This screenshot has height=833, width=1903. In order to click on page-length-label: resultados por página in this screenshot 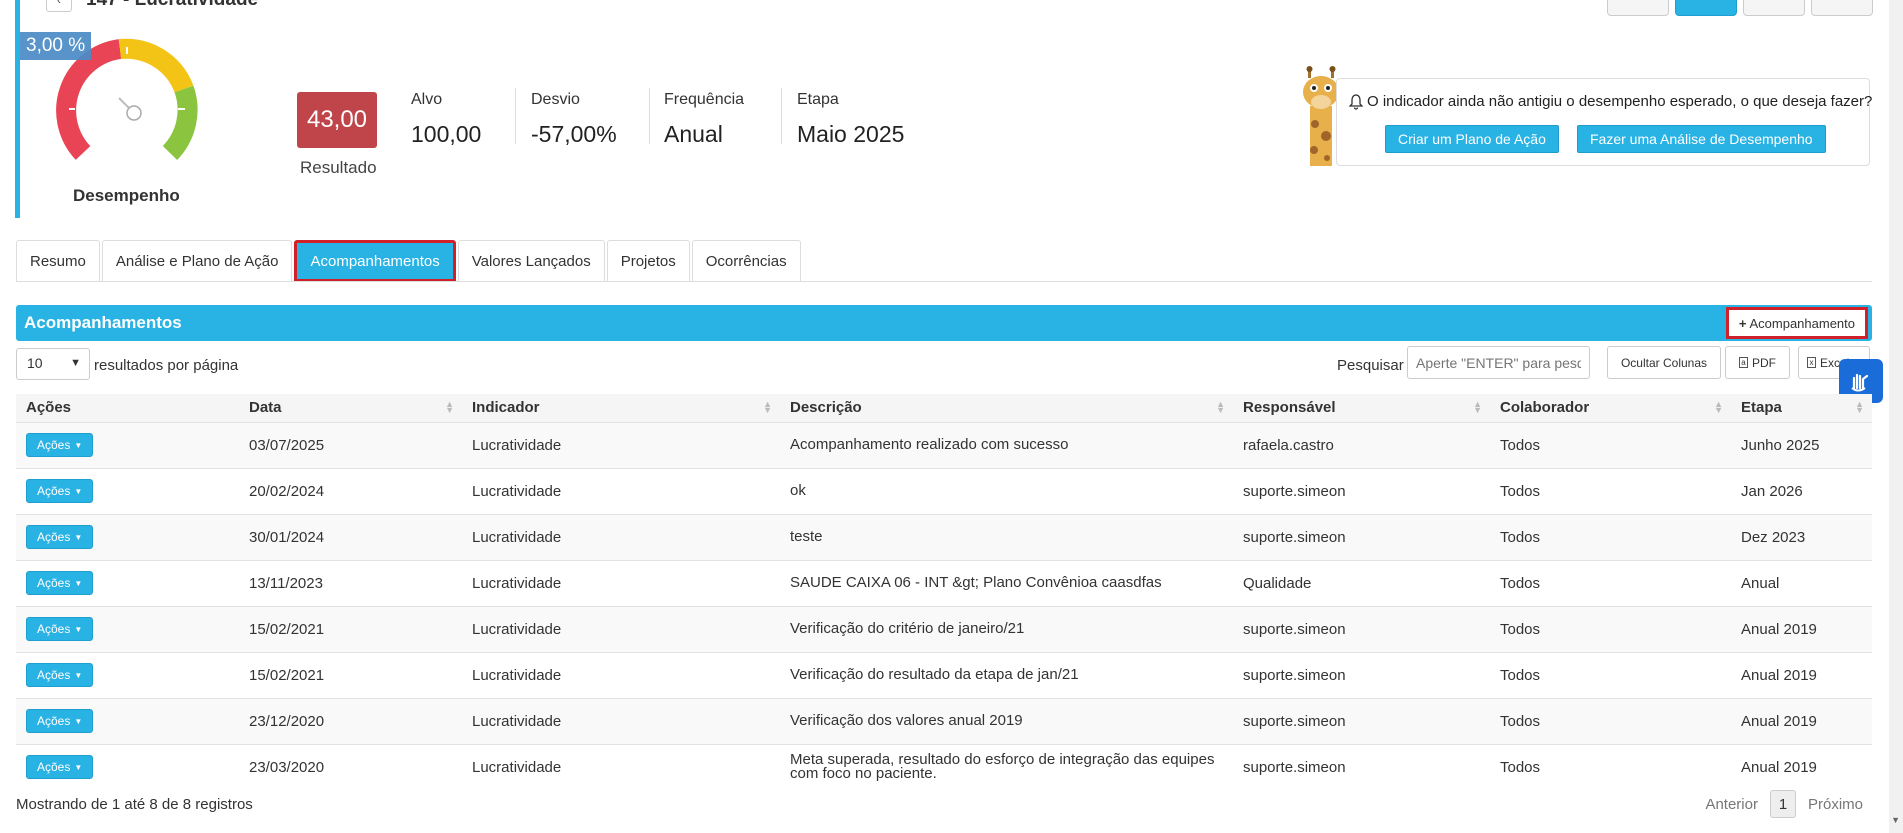, I will do `click(166, 365)`.